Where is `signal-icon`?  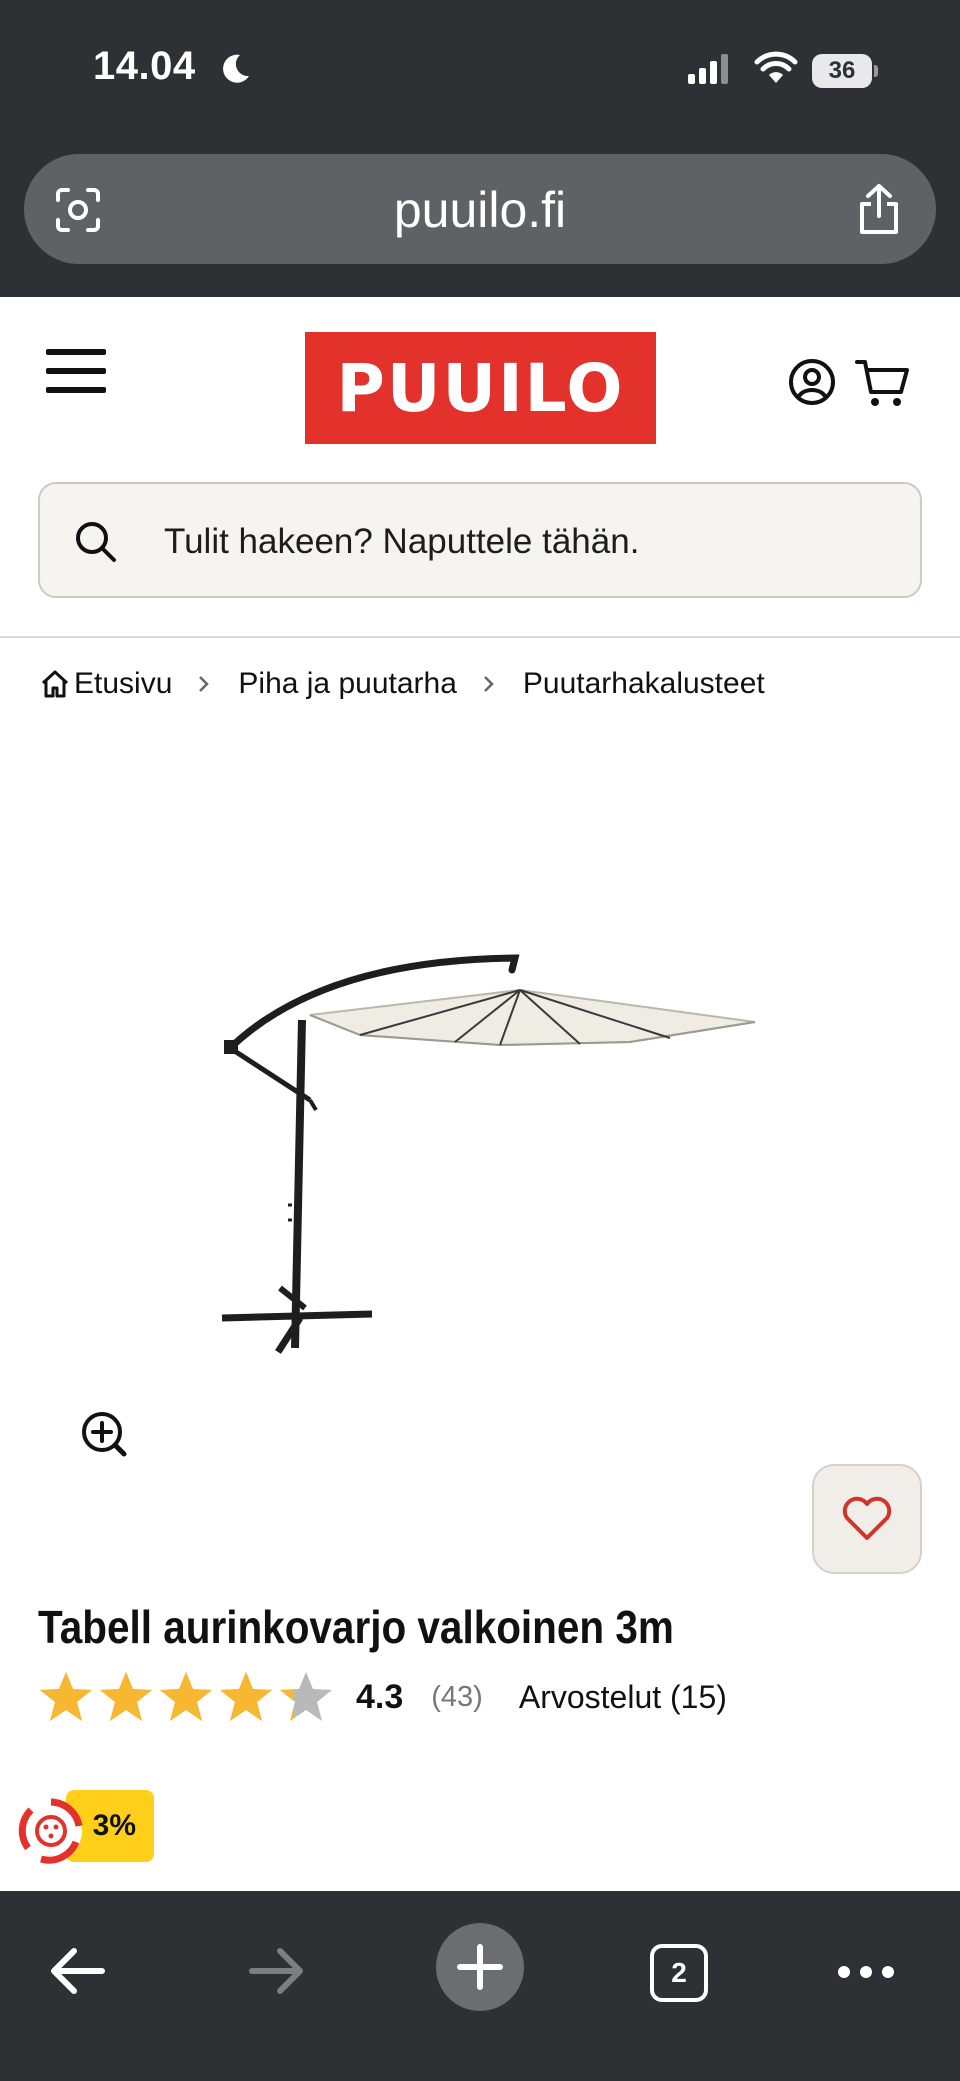 signal-icon is located at coordinates (708, 69).